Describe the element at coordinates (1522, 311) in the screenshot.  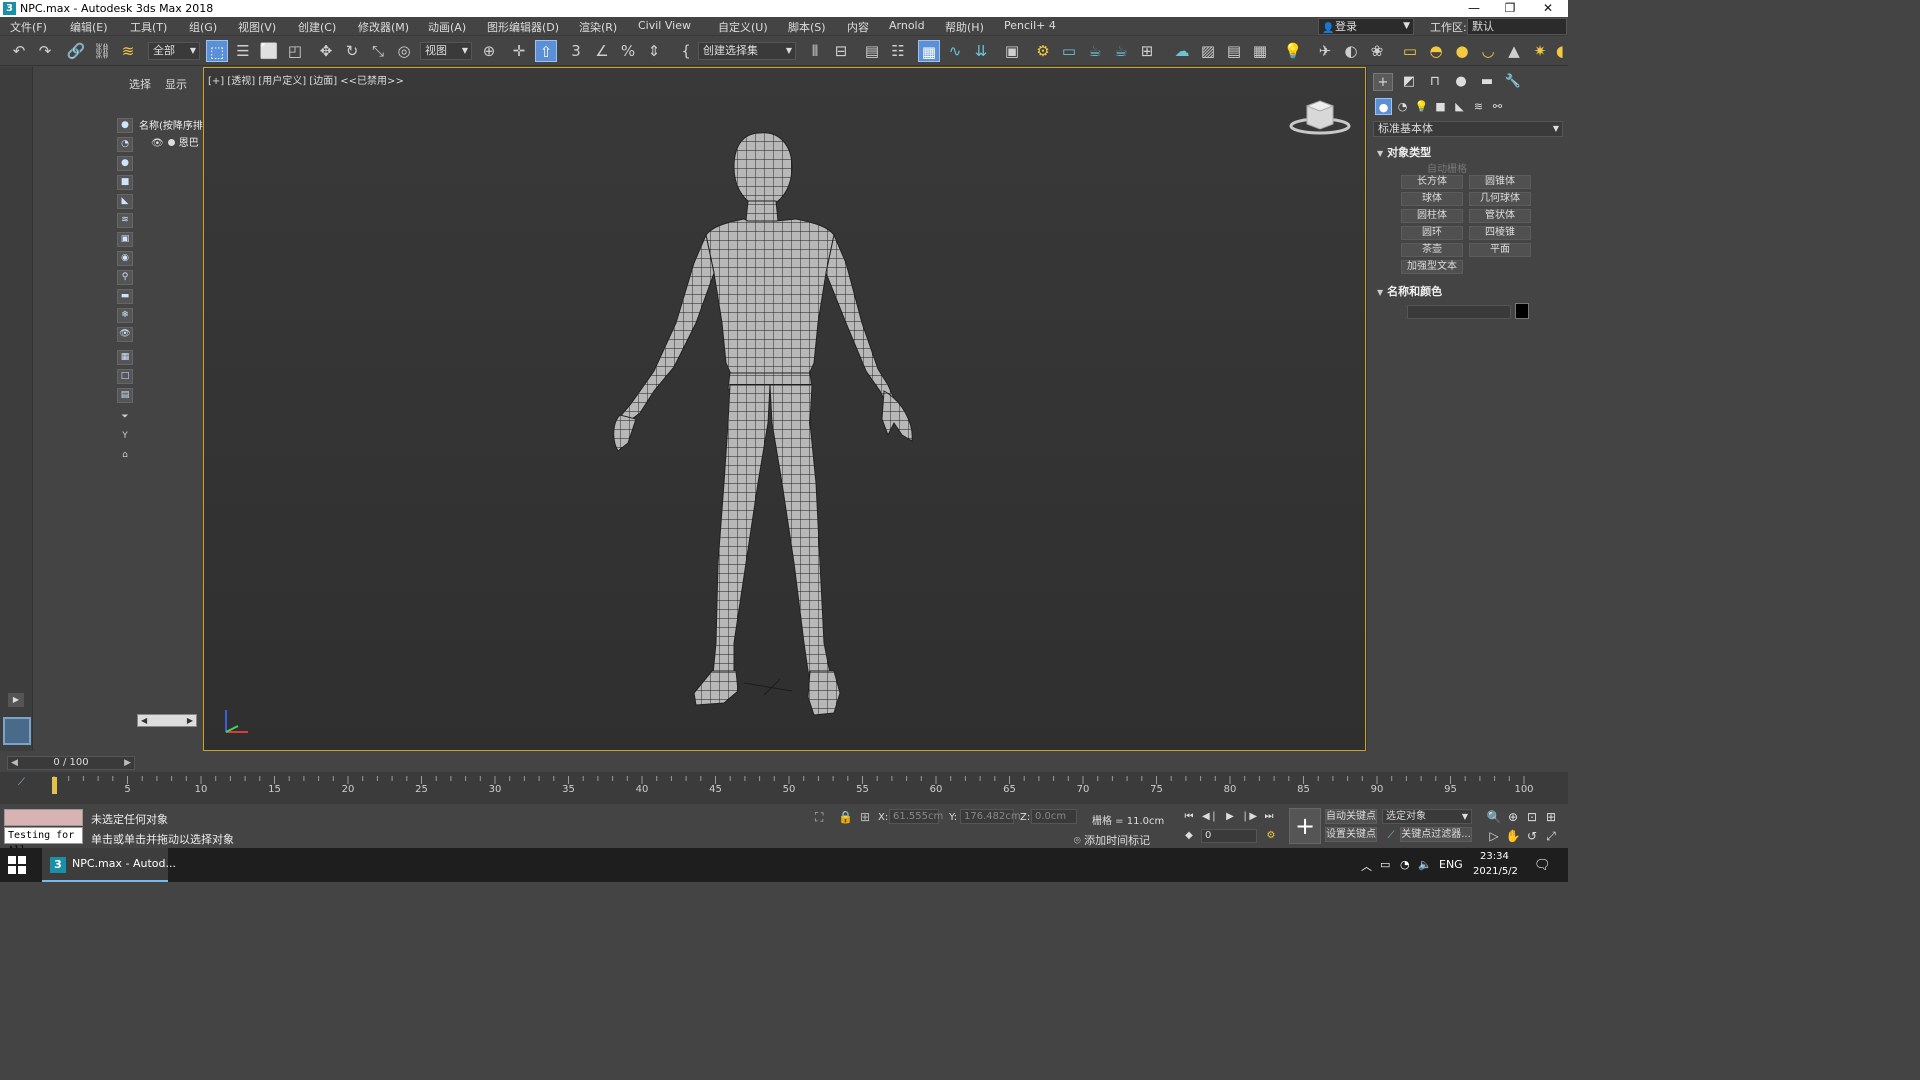
I see `object-color-swatch` at that location.